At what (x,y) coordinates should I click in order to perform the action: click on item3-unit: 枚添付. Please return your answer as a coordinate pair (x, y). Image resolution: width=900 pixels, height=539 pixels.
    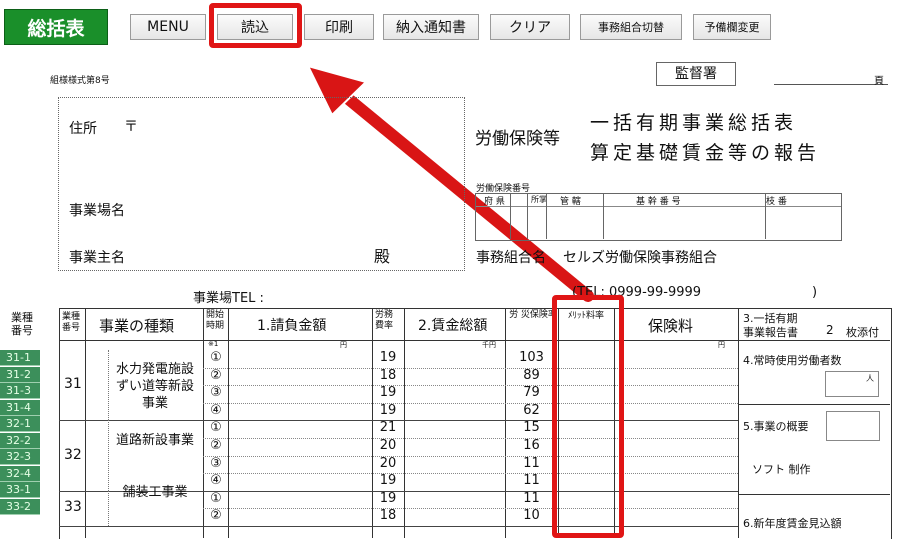
    Looking at the image, I should click on (862, 332).